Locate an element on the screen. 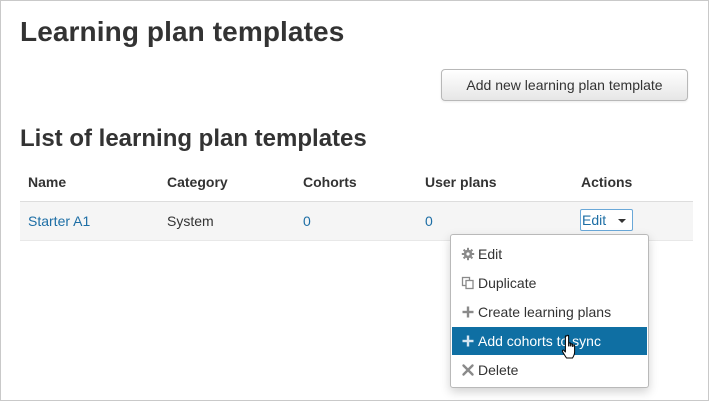 Image resolution: width=709 pixels, height=401 pixels. section-title: List of learning plan templates is located at coordinates (193, 138).